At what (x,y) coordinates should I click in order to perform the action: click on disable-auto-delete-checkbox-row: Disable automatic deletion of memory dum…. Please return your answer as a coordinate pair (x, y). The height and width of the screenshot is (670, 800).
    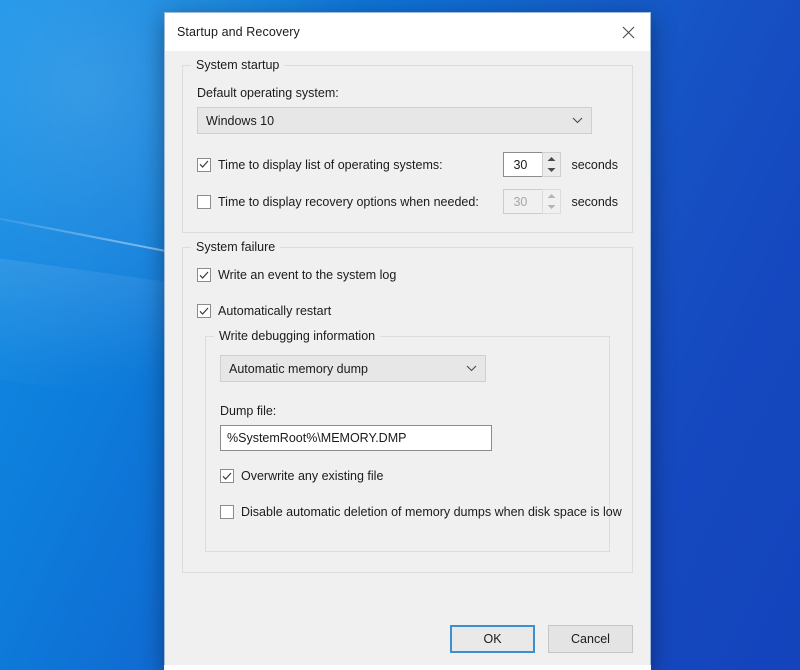
    Looking at the image, I should click on (421, 512).